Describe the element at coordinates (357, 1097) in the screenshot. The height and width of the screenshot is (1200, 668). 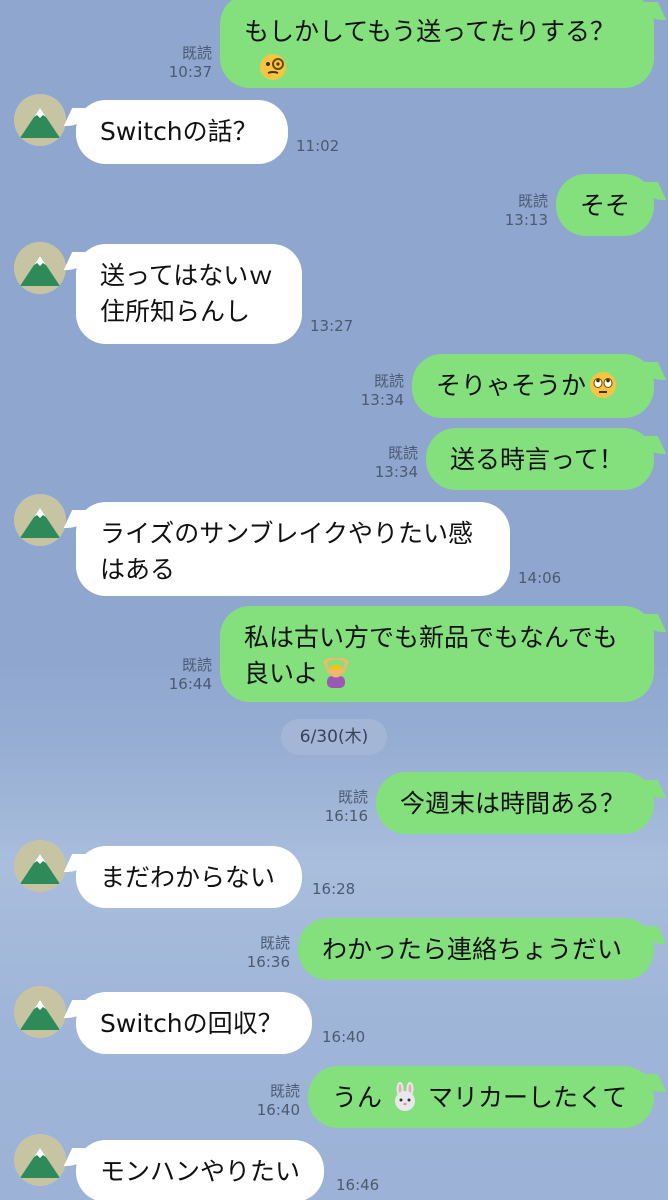
I see `message-text: うん` at that location.